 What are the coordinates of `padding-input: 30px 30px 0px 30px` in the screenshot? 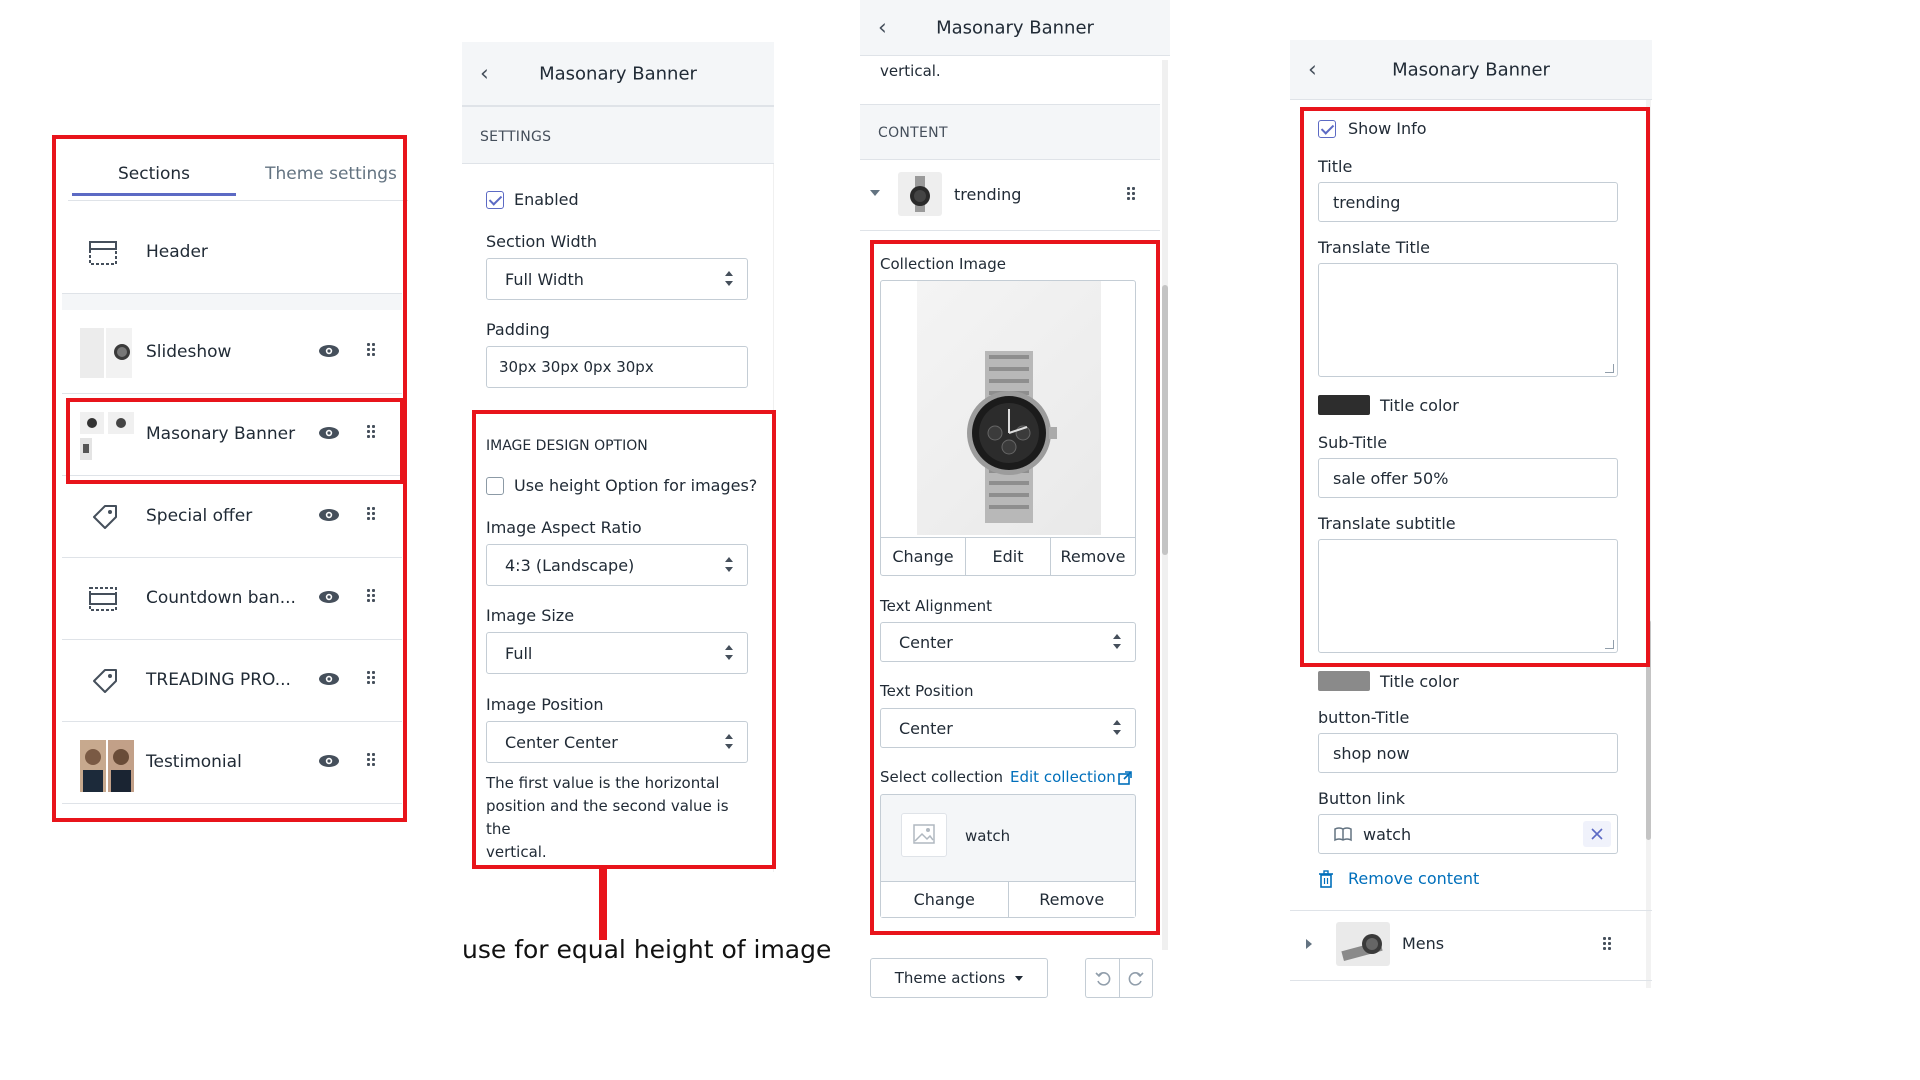 It's located at (617, 367).